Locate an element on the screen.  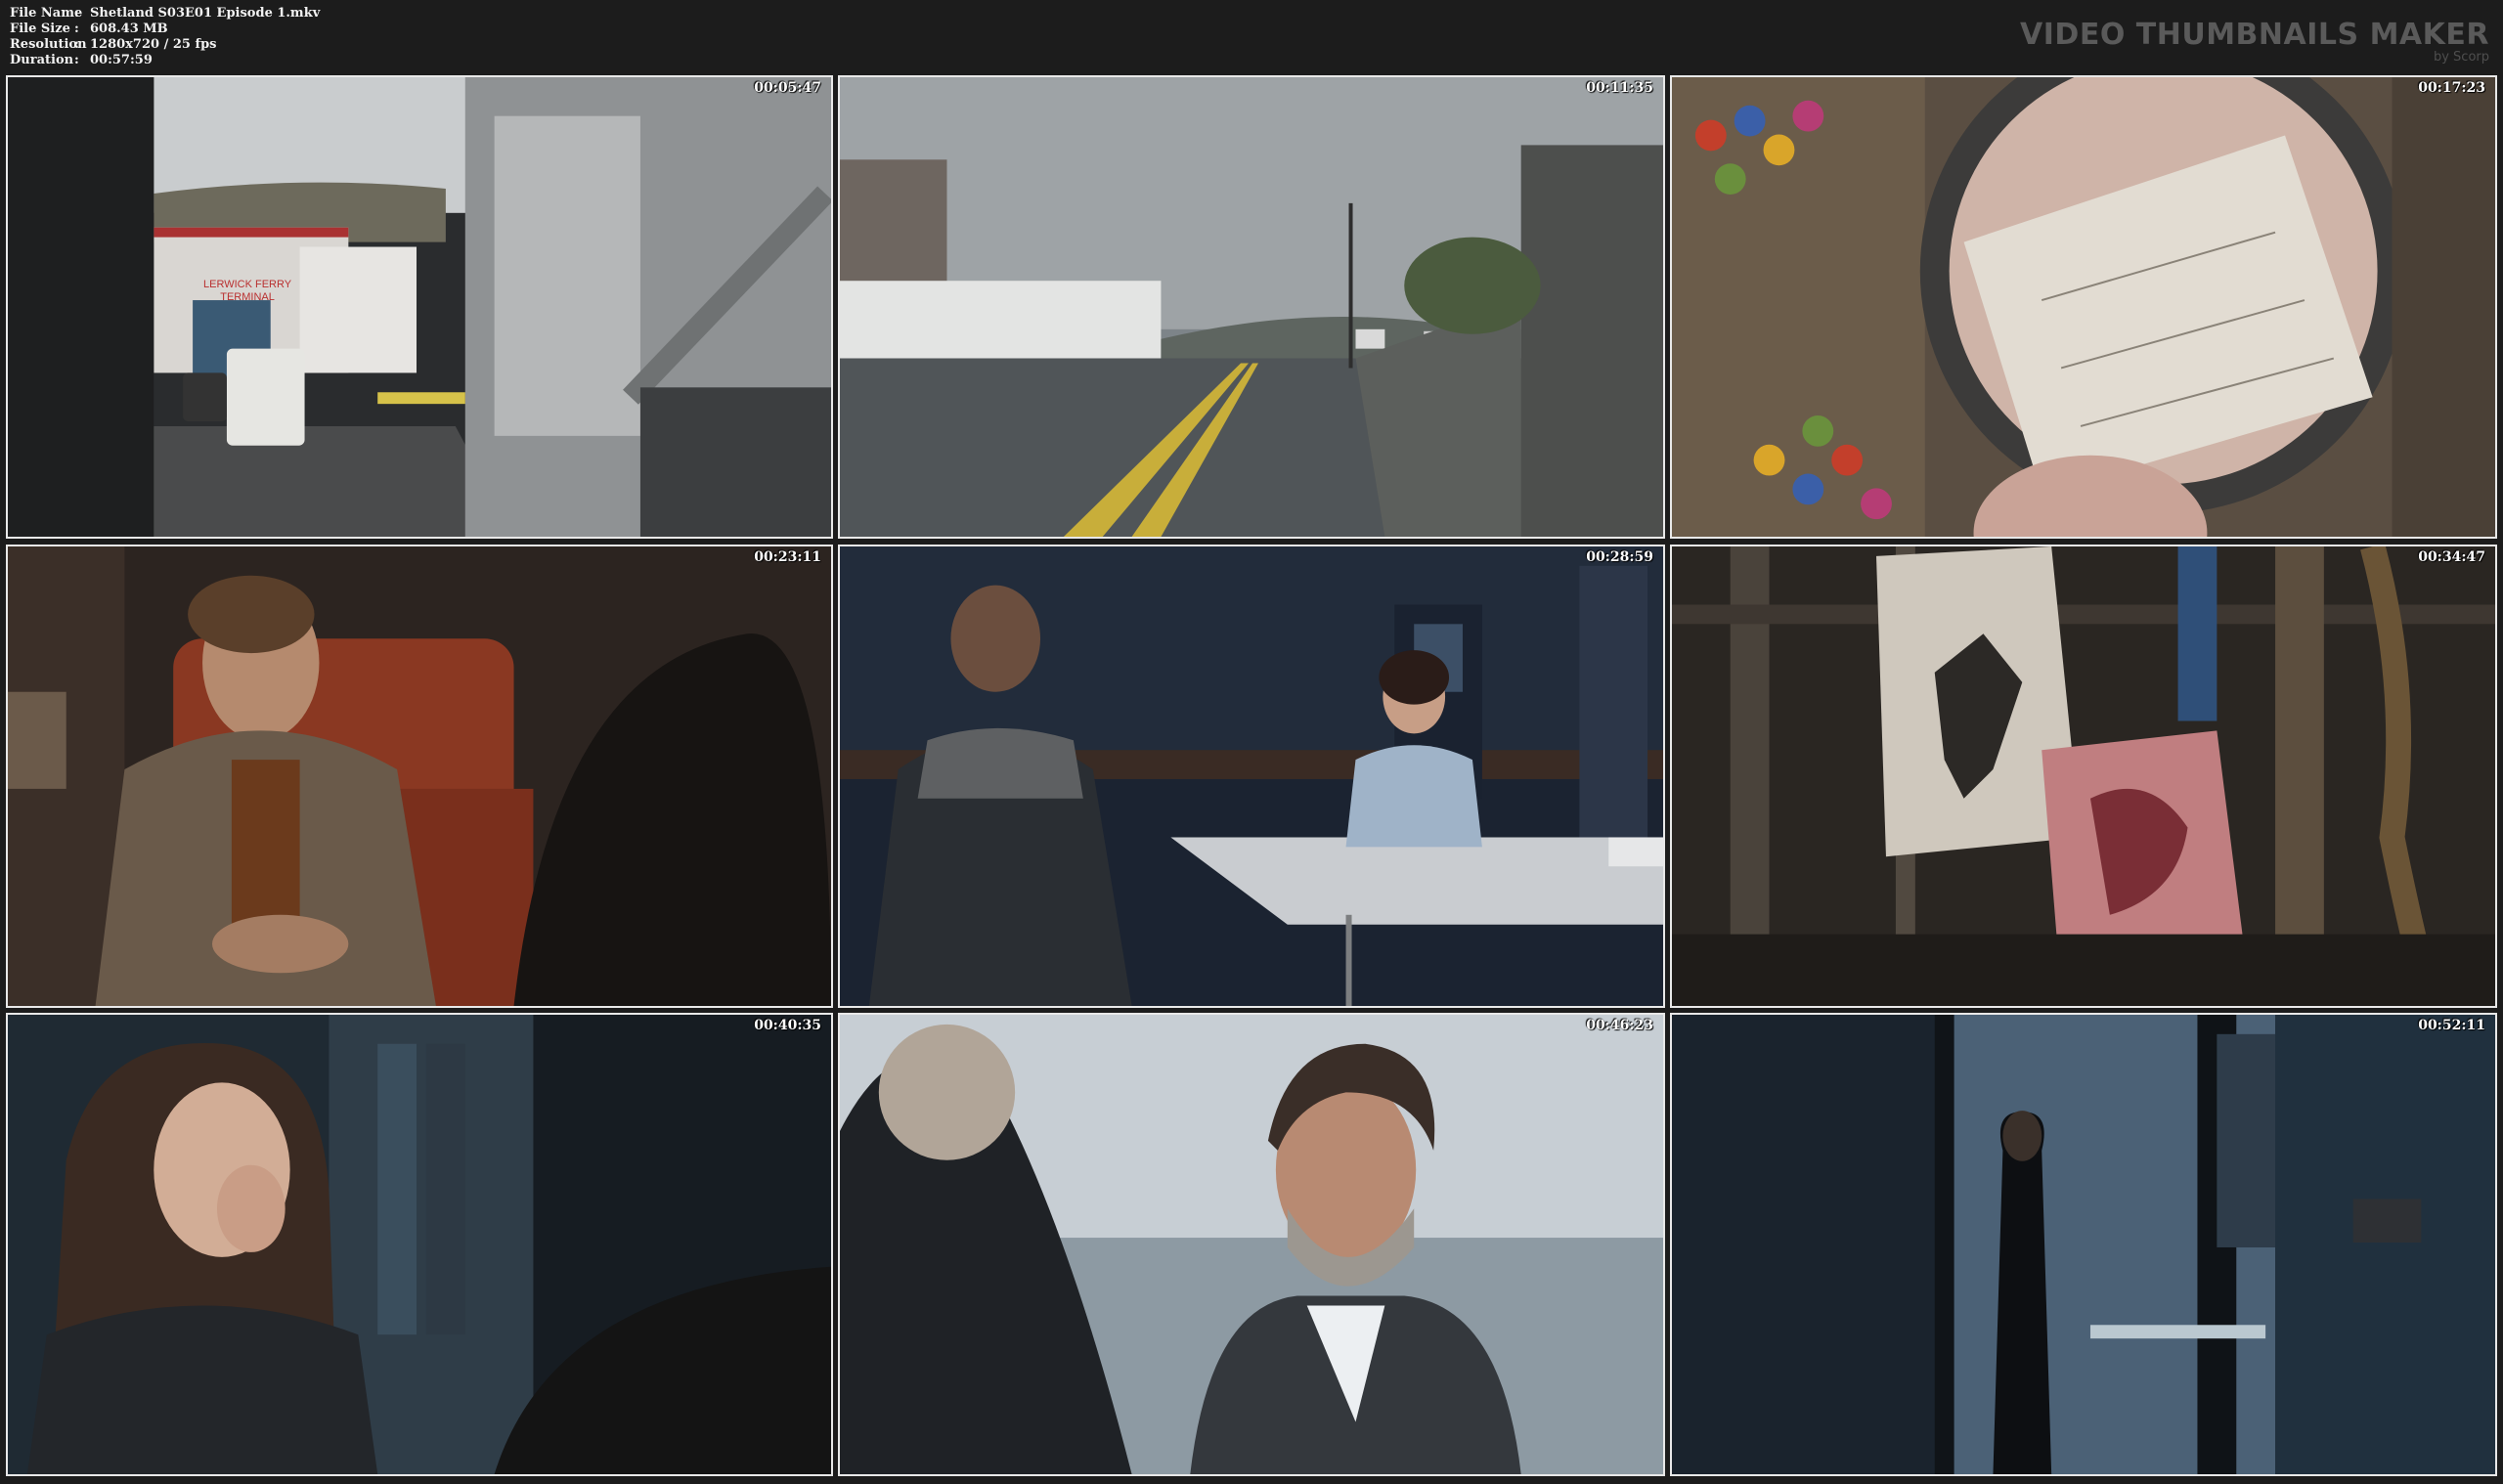
thumbnail: 00:17:23 is located at coordinates (2083, 307).